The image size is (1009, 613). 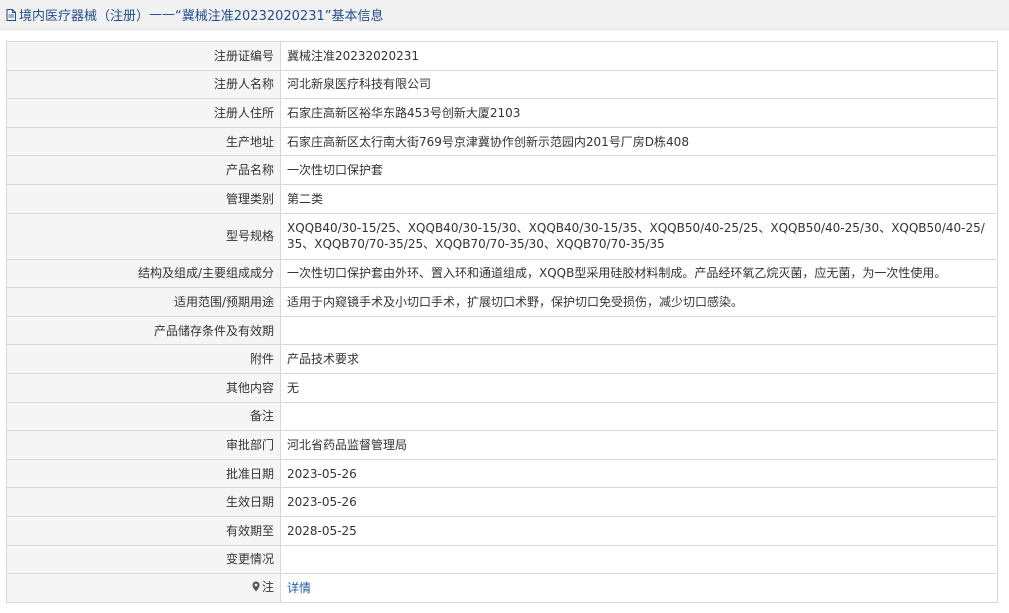 What do you see at coordinates (639, 359) in the screenshot?
I see `row-value: 产品技术要求` at bounding box center [639, 359].